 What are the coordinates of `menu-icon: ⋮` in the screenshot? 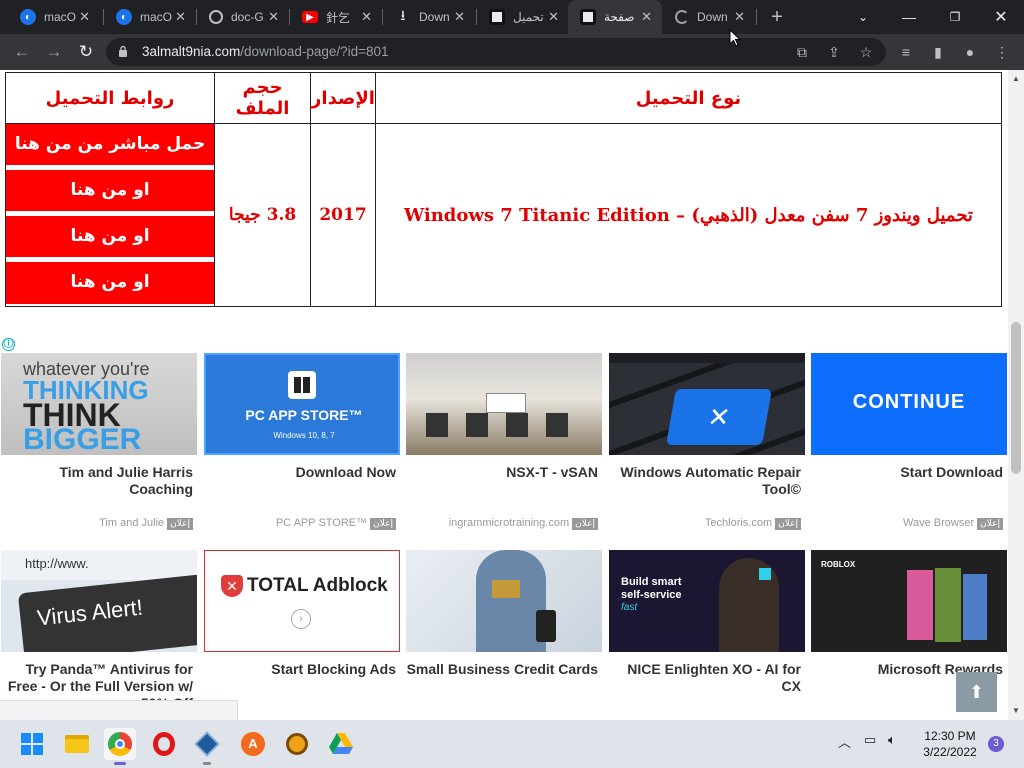 It's located at (1002, 52).